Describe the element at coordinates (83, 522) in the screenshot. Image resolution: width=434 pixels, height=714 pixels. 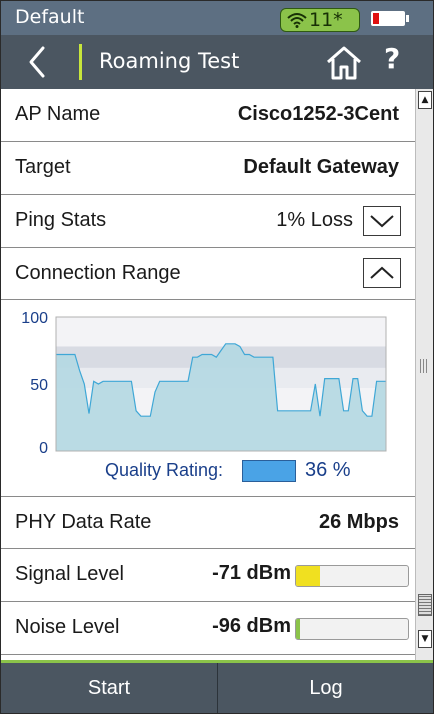
I see `phy-data-rate-label: PHY Data Rate` at that location.